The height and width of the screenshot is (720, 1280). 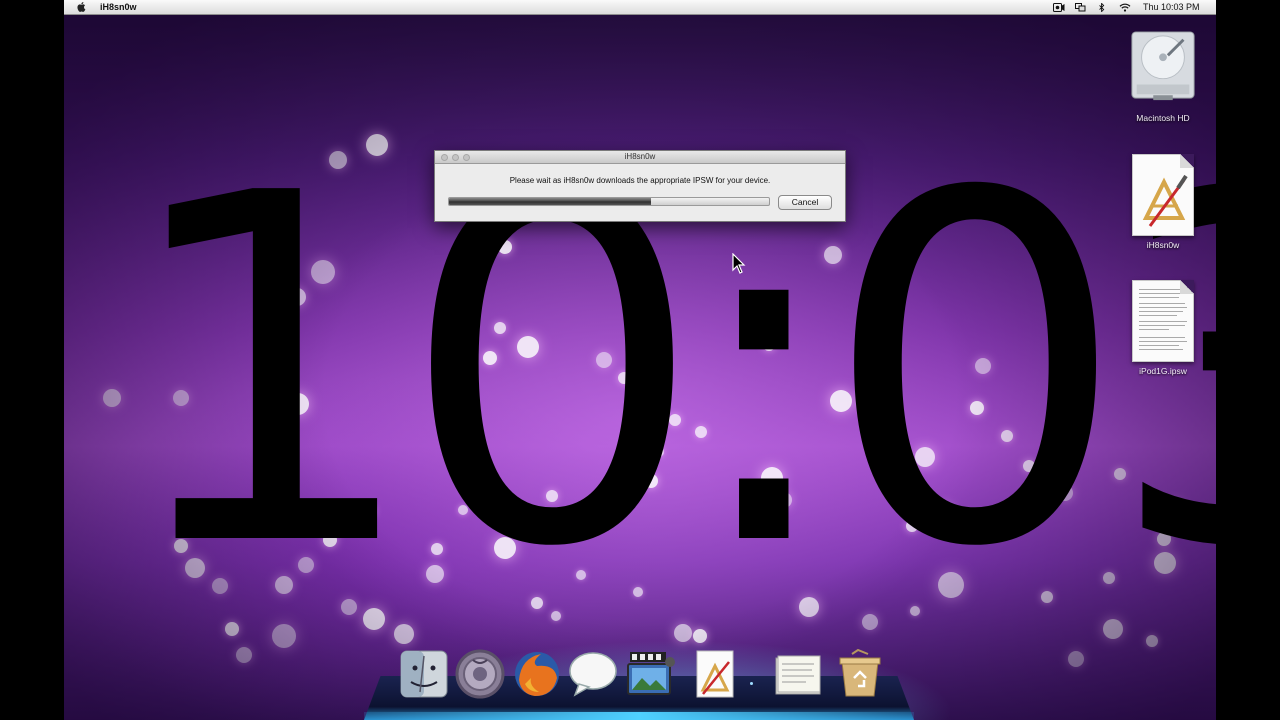 I want to click on desktop-icon-ipod1g-ipsw: iPod1G.ipsw, so click(x=1163, y=328).